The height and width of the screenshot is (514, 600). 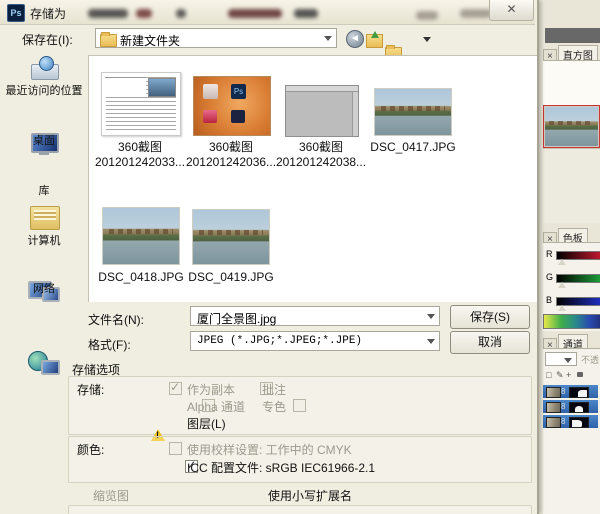 I want to click on save-button: 保存(S), so click(x=490, y=317).